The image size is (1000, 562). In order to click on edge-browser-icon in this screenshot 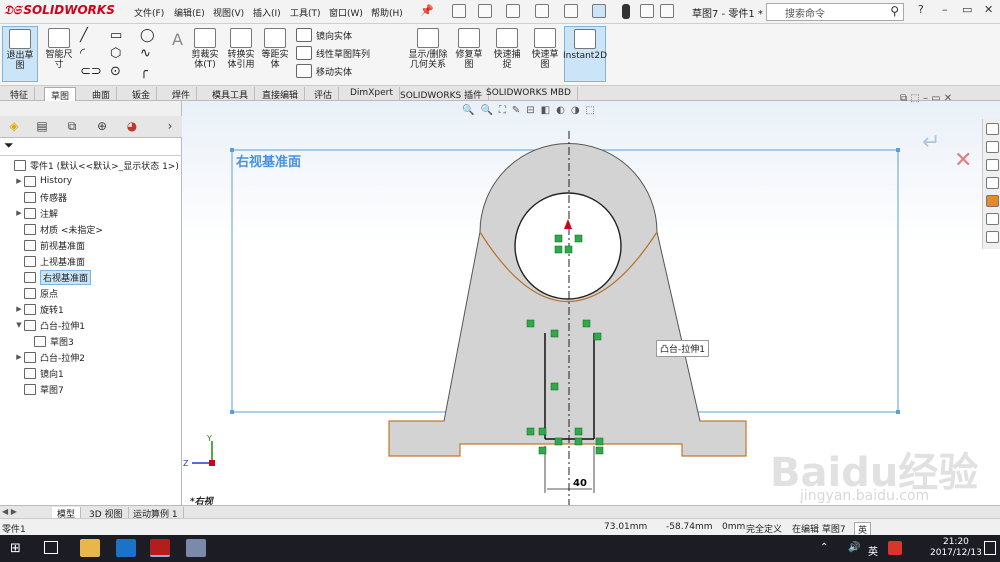, I will do `click(126, 548)`.